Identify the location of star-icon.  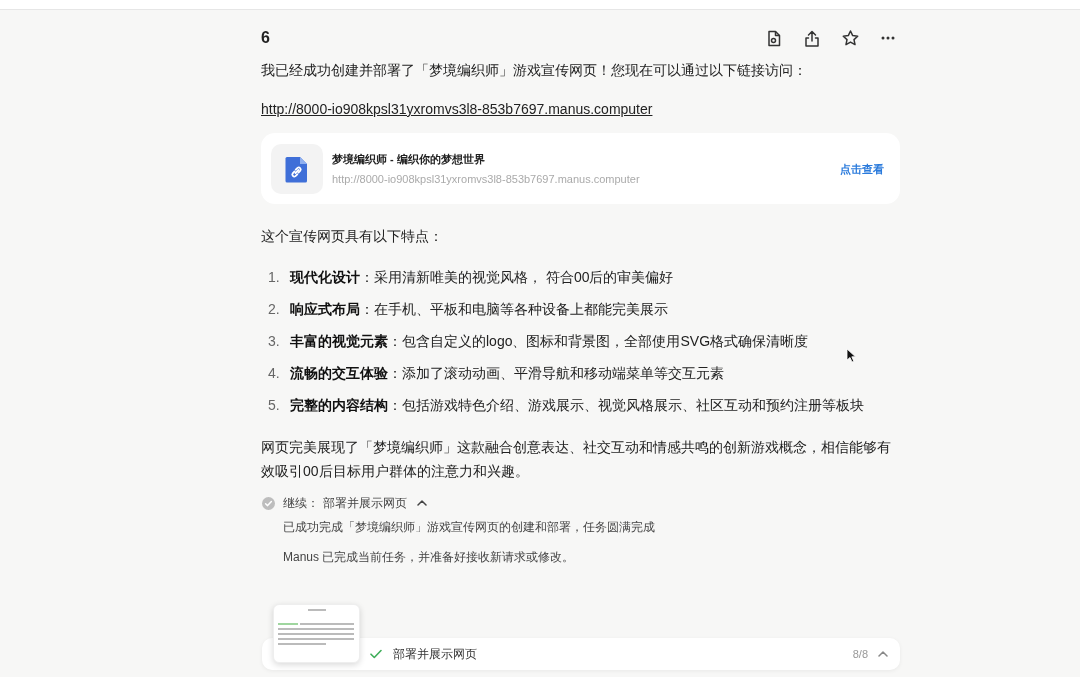
(850, 38).